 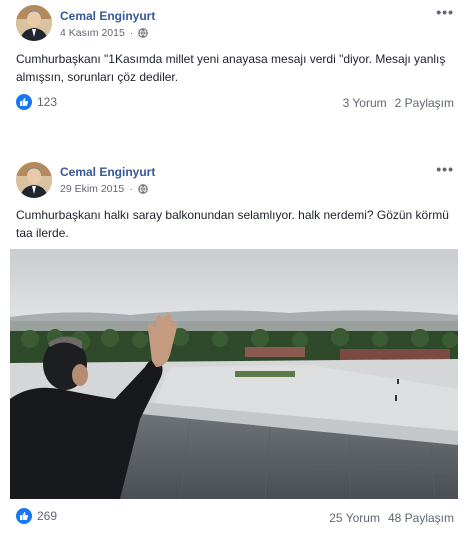 I want to click on like-count: 269, so click(x=47, y=516).